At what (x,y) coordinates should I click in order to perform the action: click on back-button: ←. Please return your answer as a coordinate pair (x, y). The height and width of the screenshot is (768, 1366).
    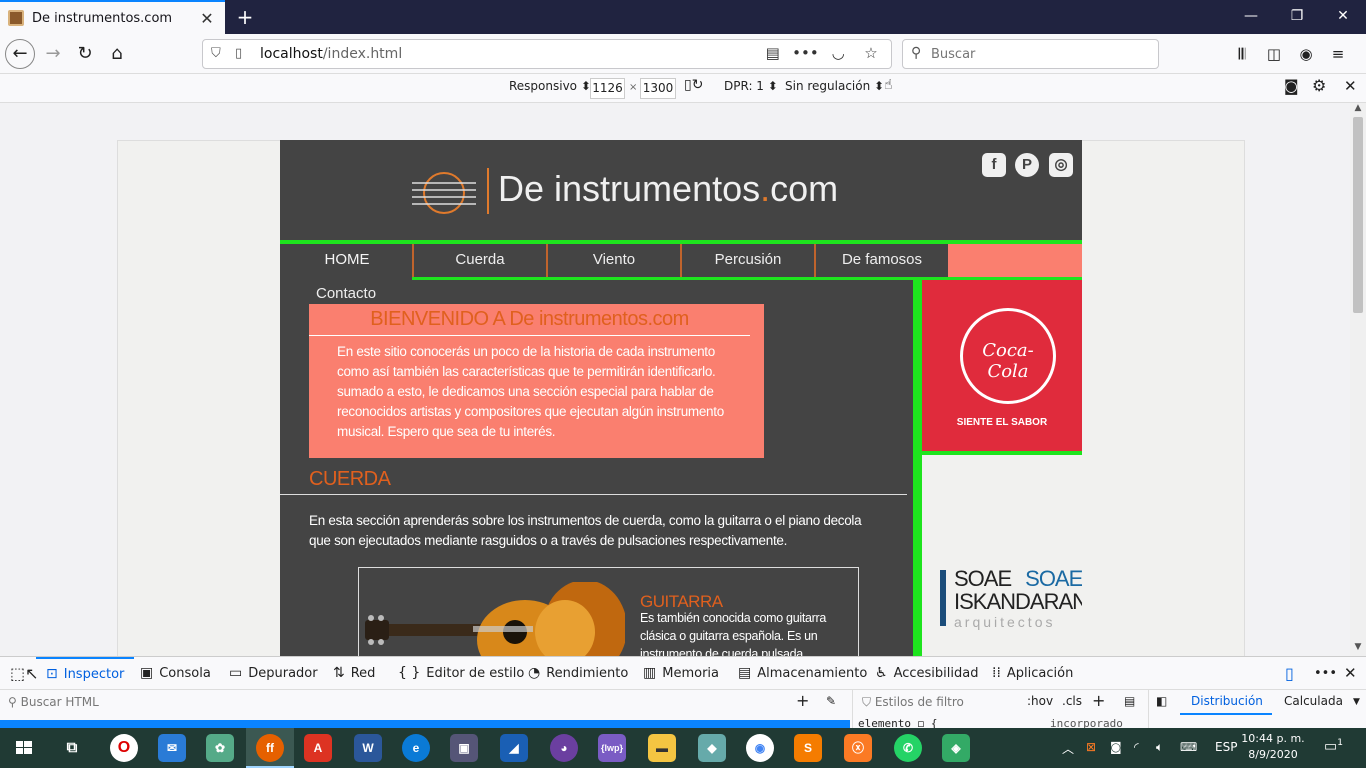
    Looking at the image, I should click on (20, 54).